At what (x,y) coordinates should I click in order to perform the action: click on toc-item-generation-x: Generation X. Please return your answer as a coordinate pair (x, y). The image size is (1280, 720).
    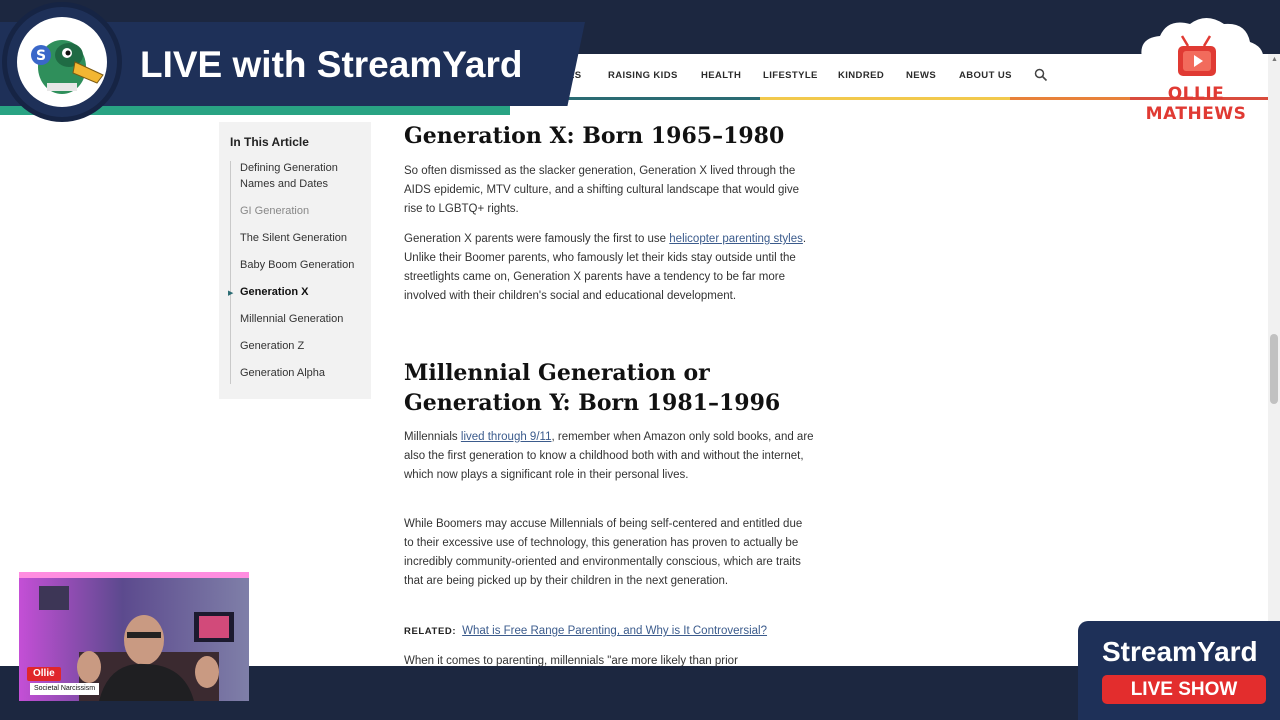
    Looking at the image, I should click on (304, 292).